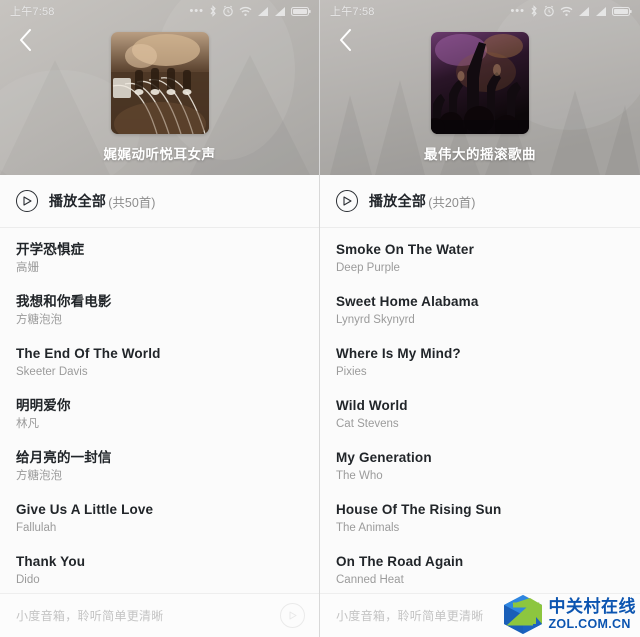 This screenshot has height=637, width=640. I want to click on song-artist: Pixies, so click(351, 372).